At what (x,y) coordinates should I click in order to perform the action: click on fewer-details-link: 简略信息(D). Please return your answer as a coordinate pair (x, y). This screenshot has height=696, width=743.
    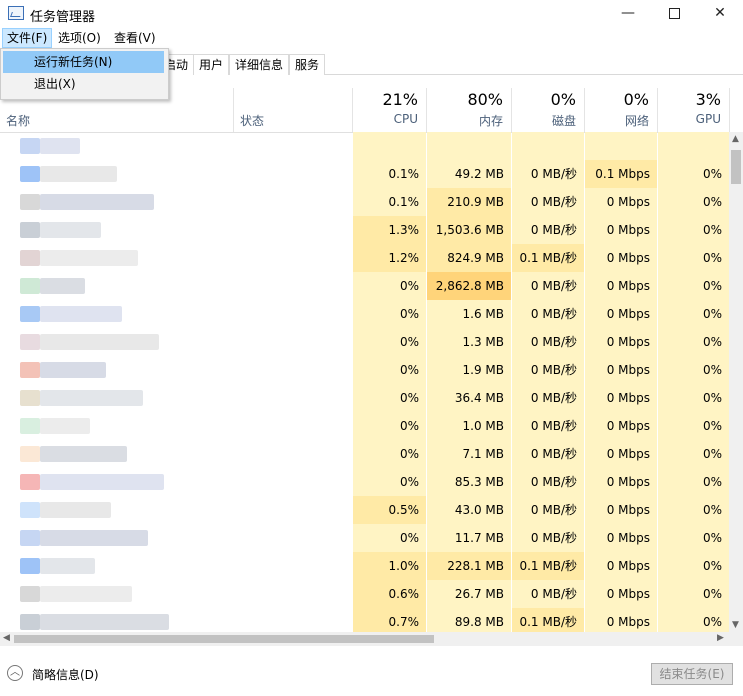
    Looking at the image, I should click on (65, 674).